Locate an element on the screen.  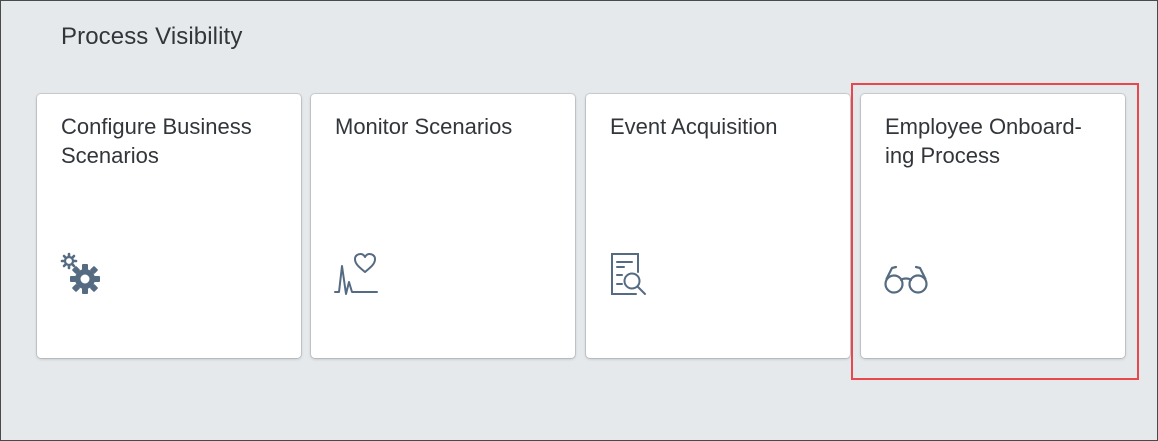
tile-configure-business-scenarios: Configure Business Scenarios is located at coordinates (169, 226).